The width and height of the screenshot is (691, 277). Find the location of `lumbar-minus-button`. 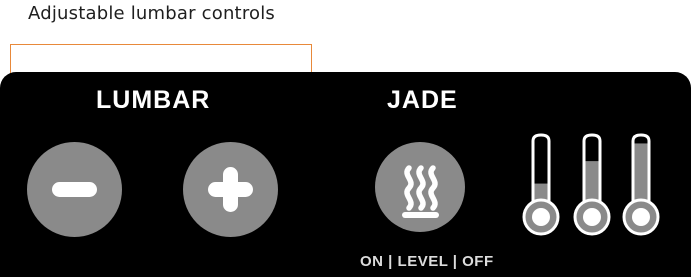

lumbar-minus-button is located at coordinates (74, 189).